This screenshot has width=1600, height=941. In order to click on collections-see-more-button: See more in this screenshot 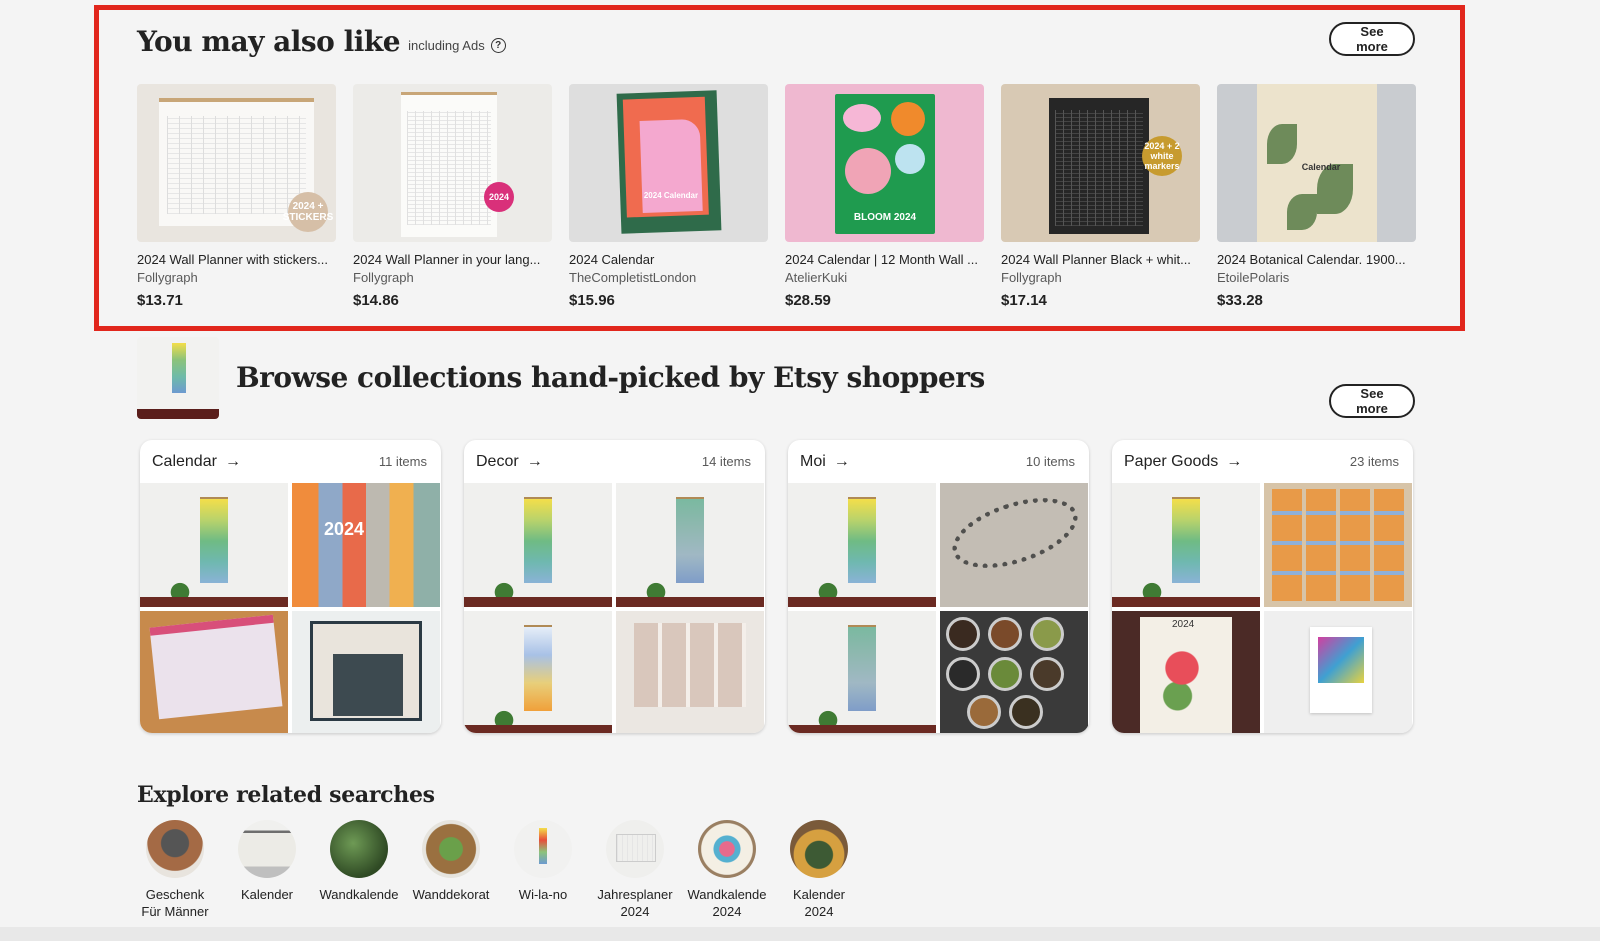, I will do `click(1372, 401)`.